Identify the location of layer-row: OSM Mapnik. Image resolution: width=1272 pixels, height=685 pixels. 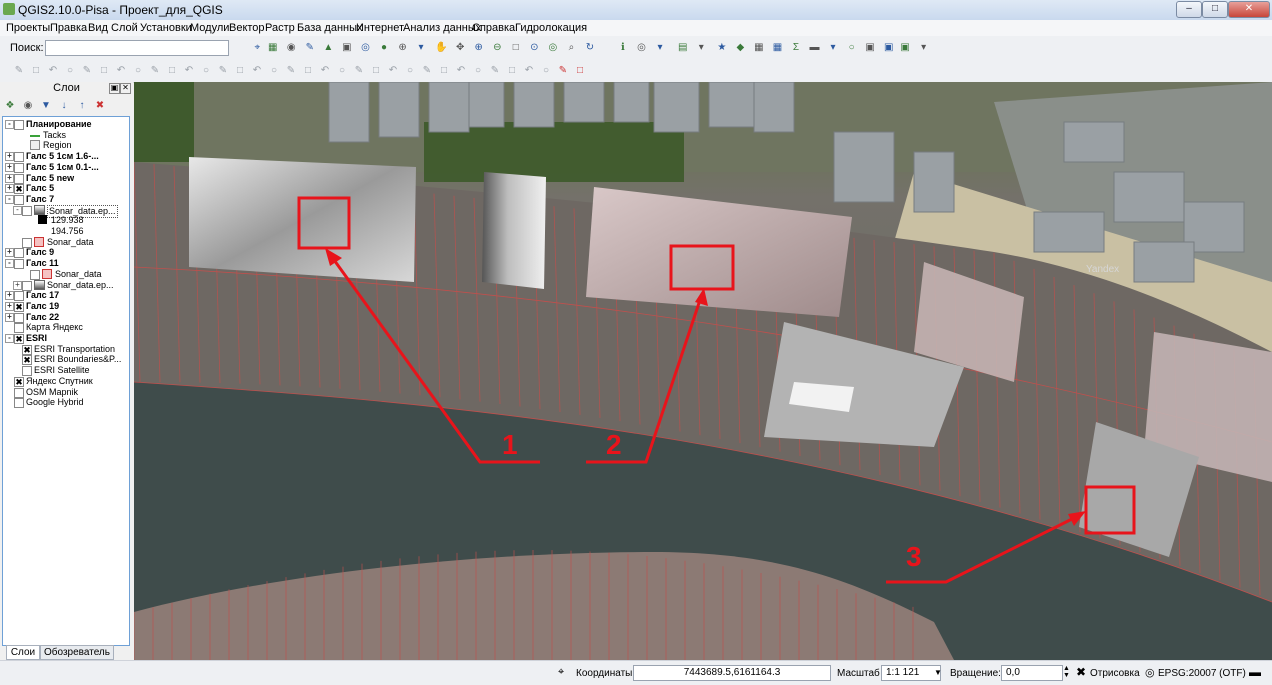
(65, 392).